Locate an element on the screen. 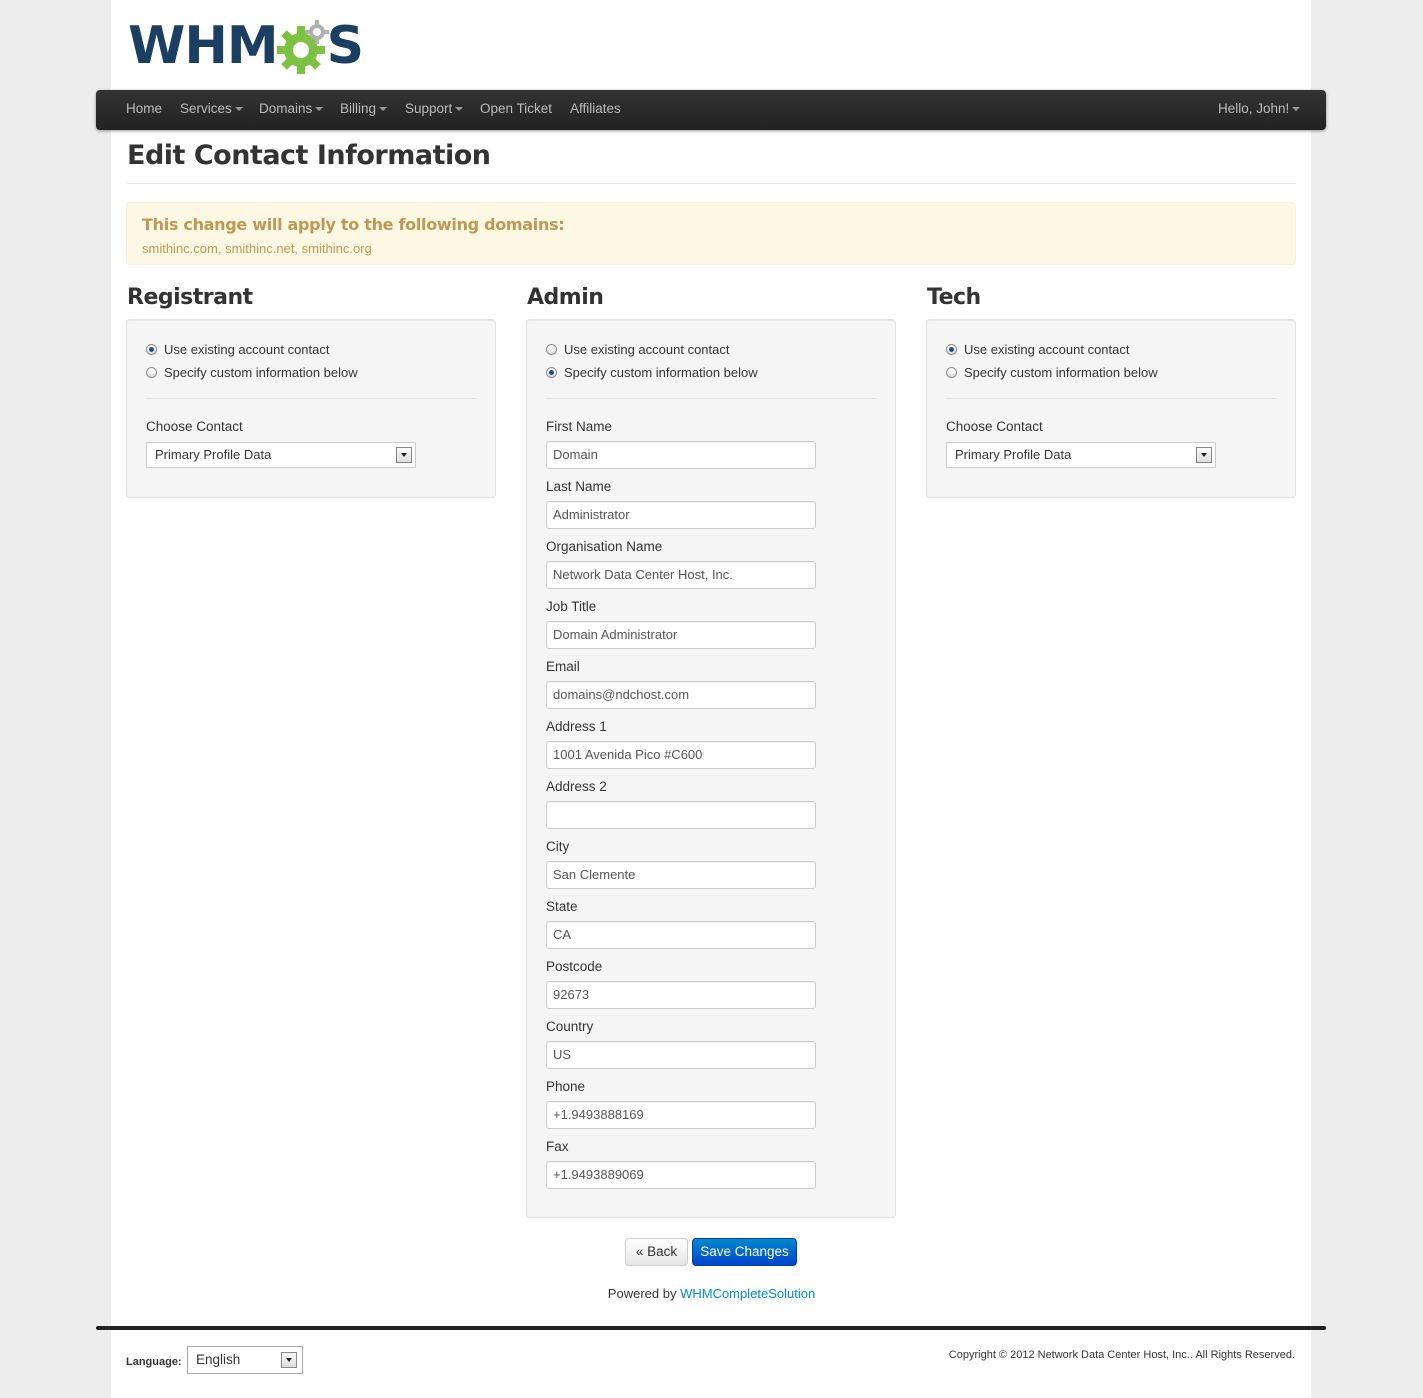  nav-billing: Billing is located at coordinates (364, 110).